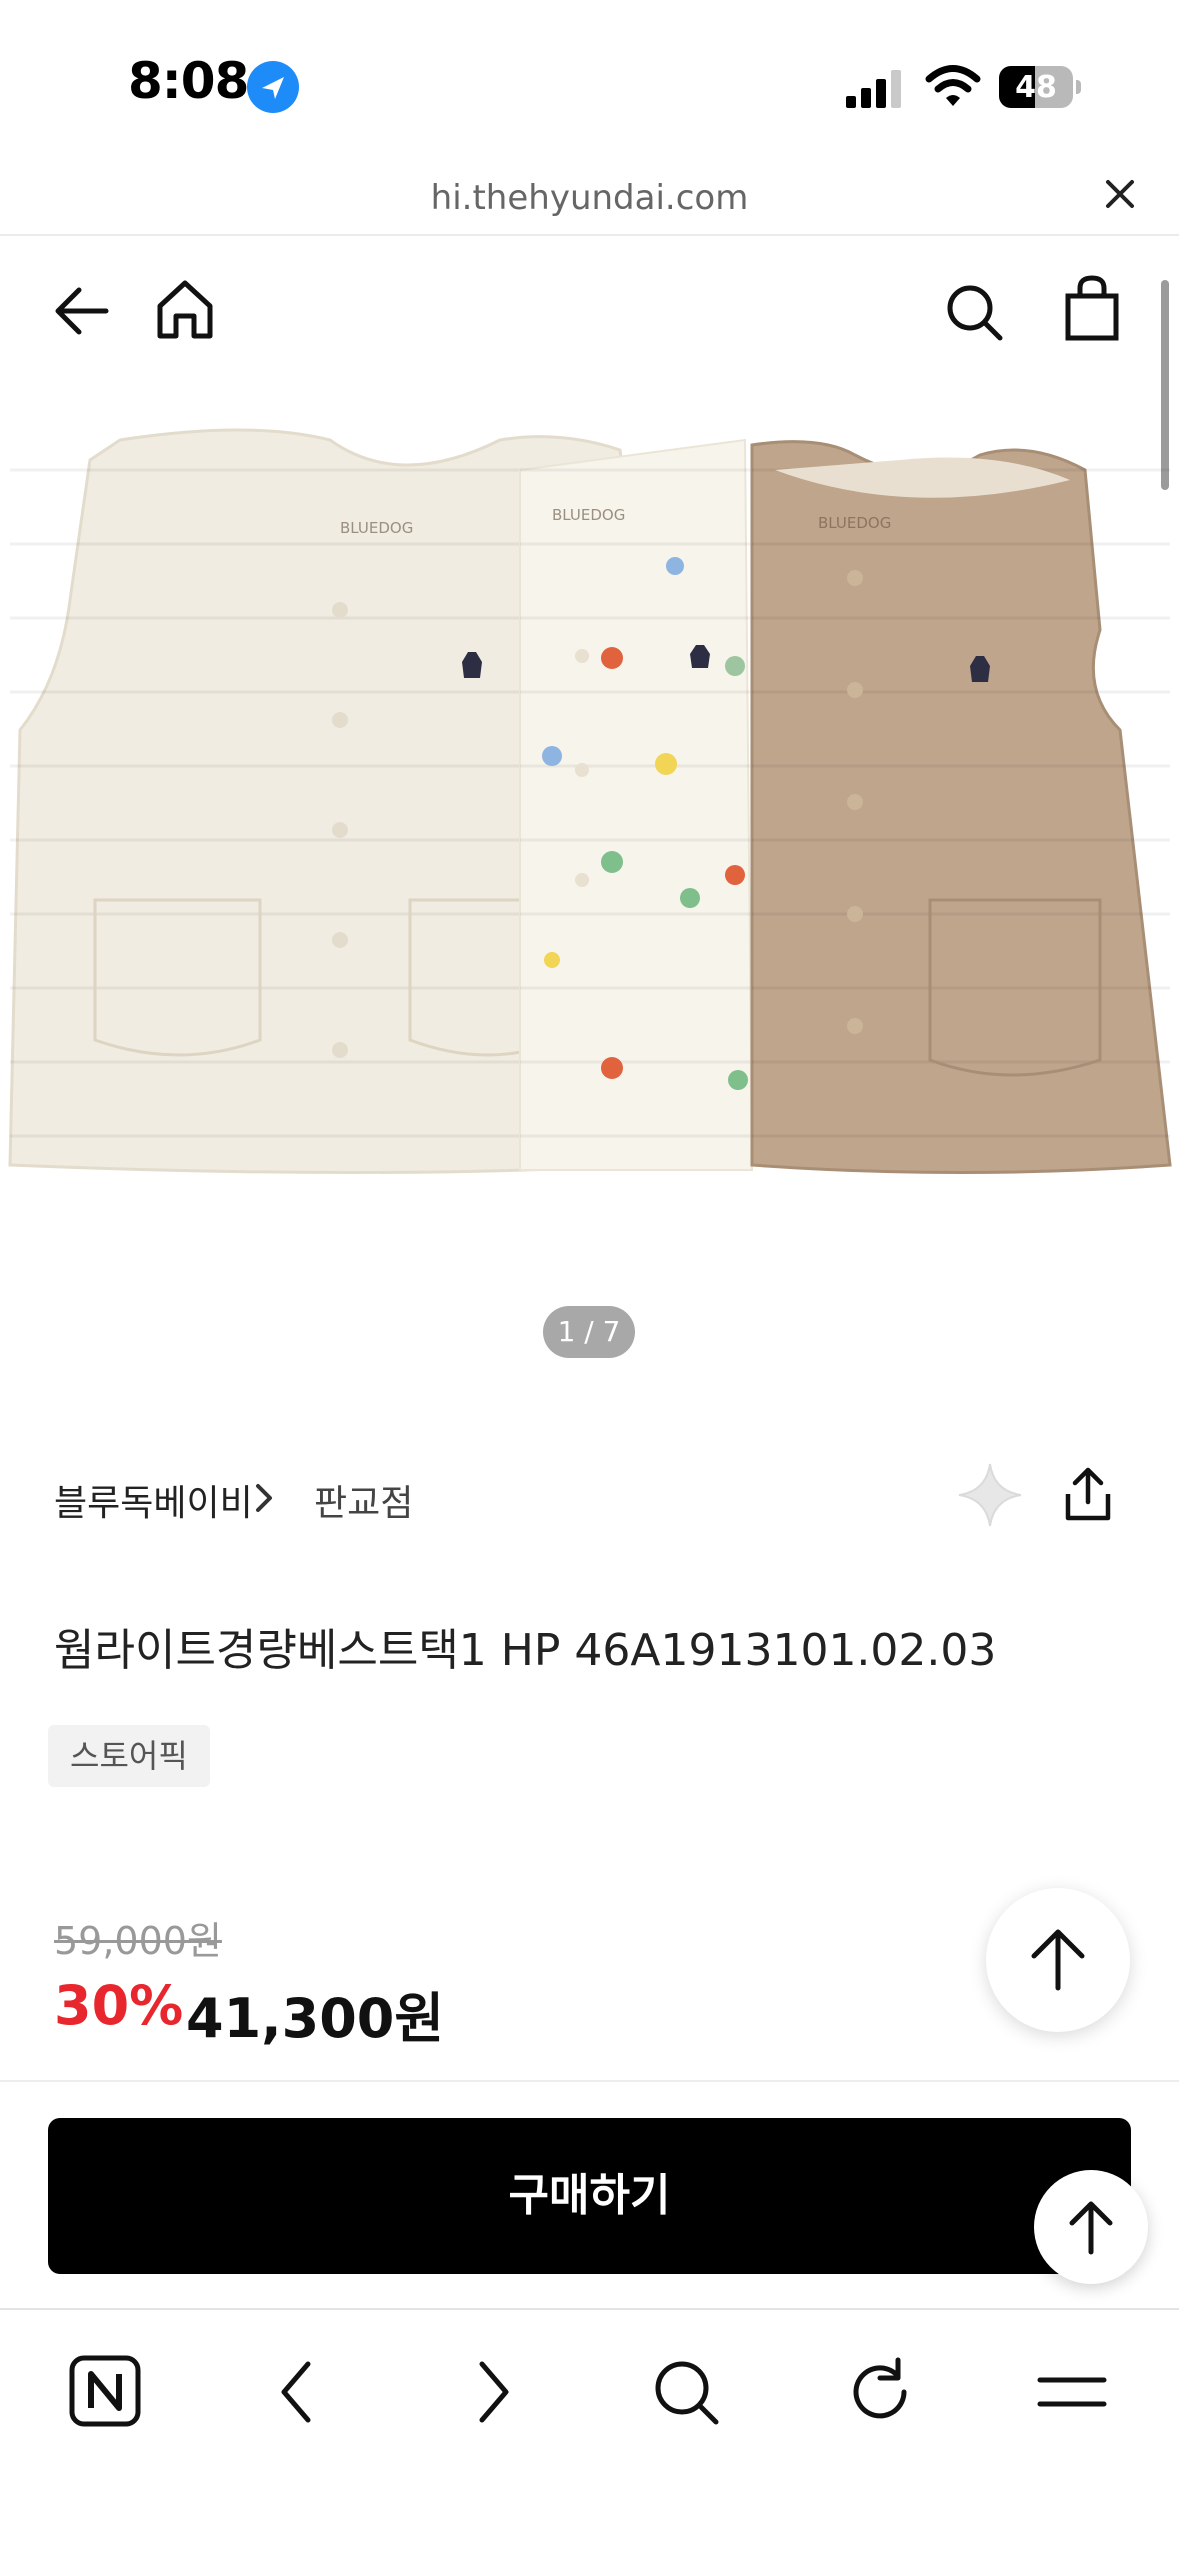  Describe the element at coordinates (185, 309) in the screenshot. I see `home-icon` at that location.